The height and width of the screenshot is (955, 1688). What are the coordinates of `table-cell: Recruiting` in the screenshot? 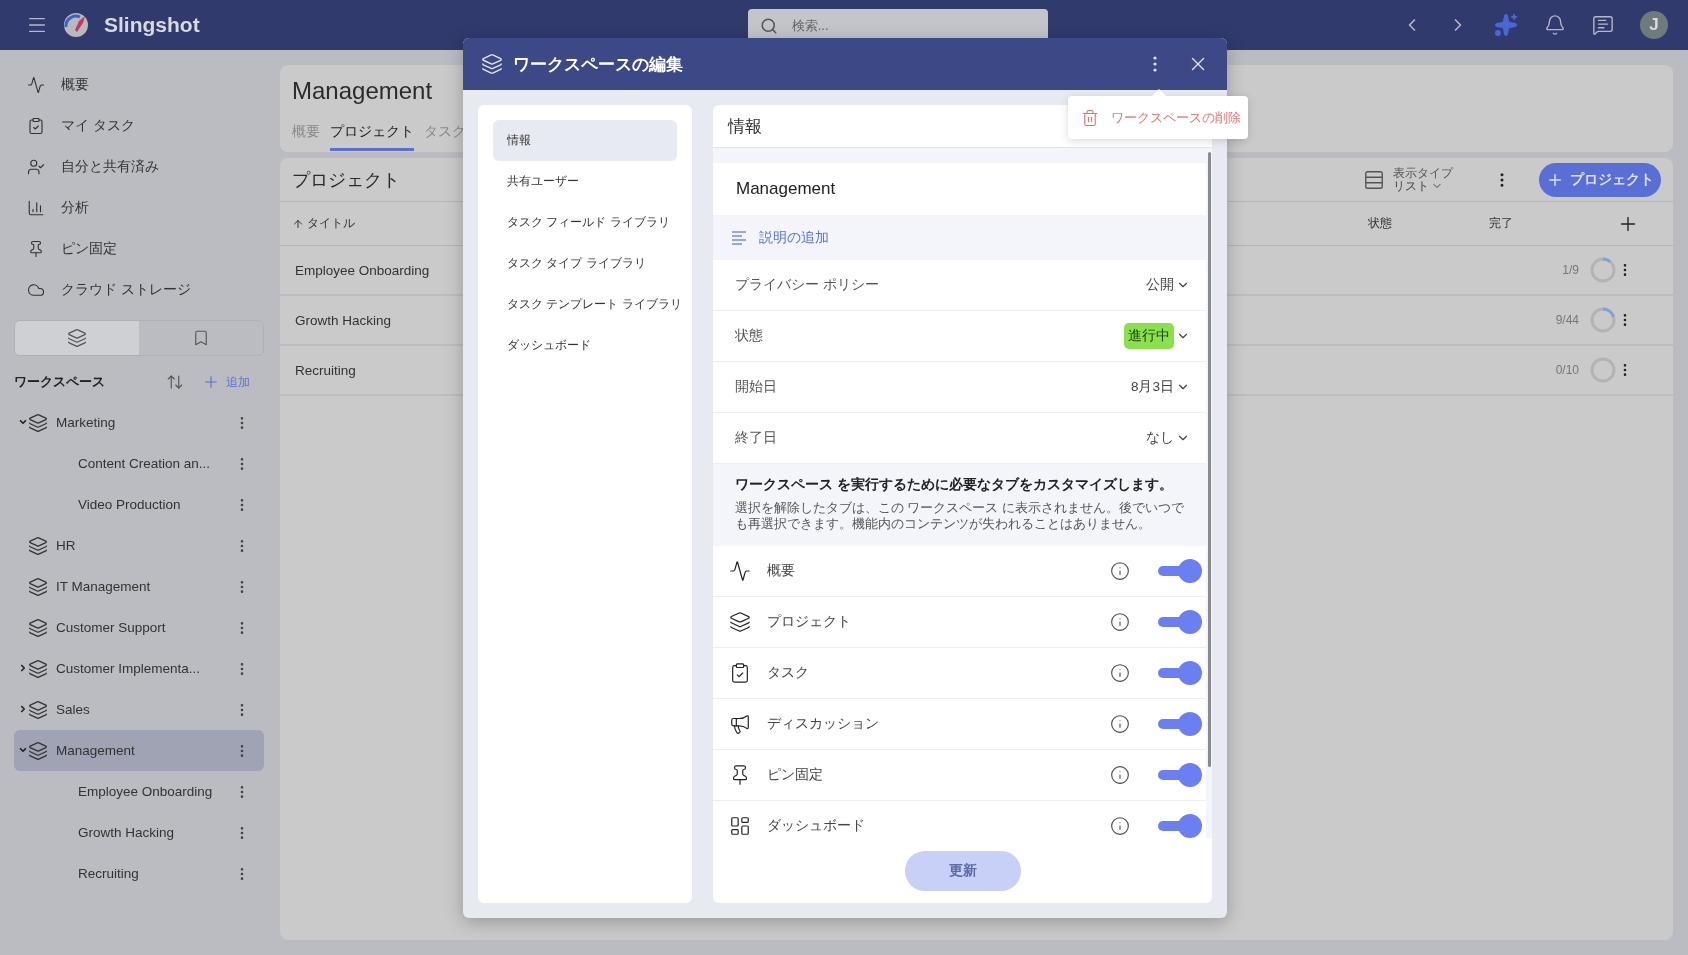 It's located at (325, 370).